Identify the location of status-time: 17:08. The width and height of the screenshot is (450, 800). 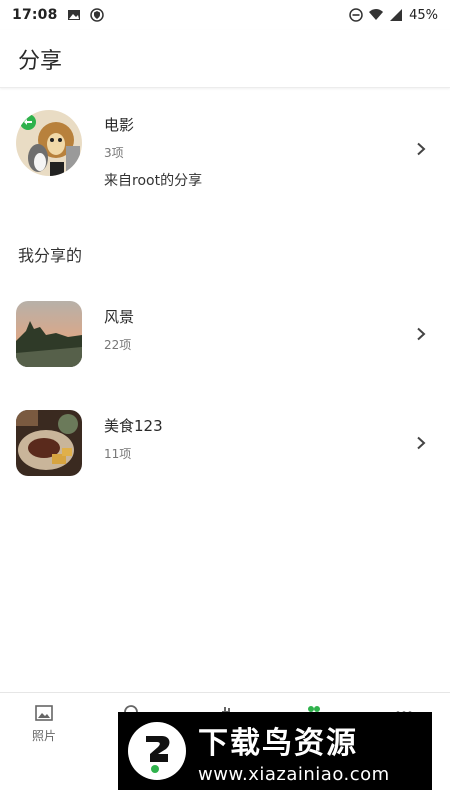
(35, 15).